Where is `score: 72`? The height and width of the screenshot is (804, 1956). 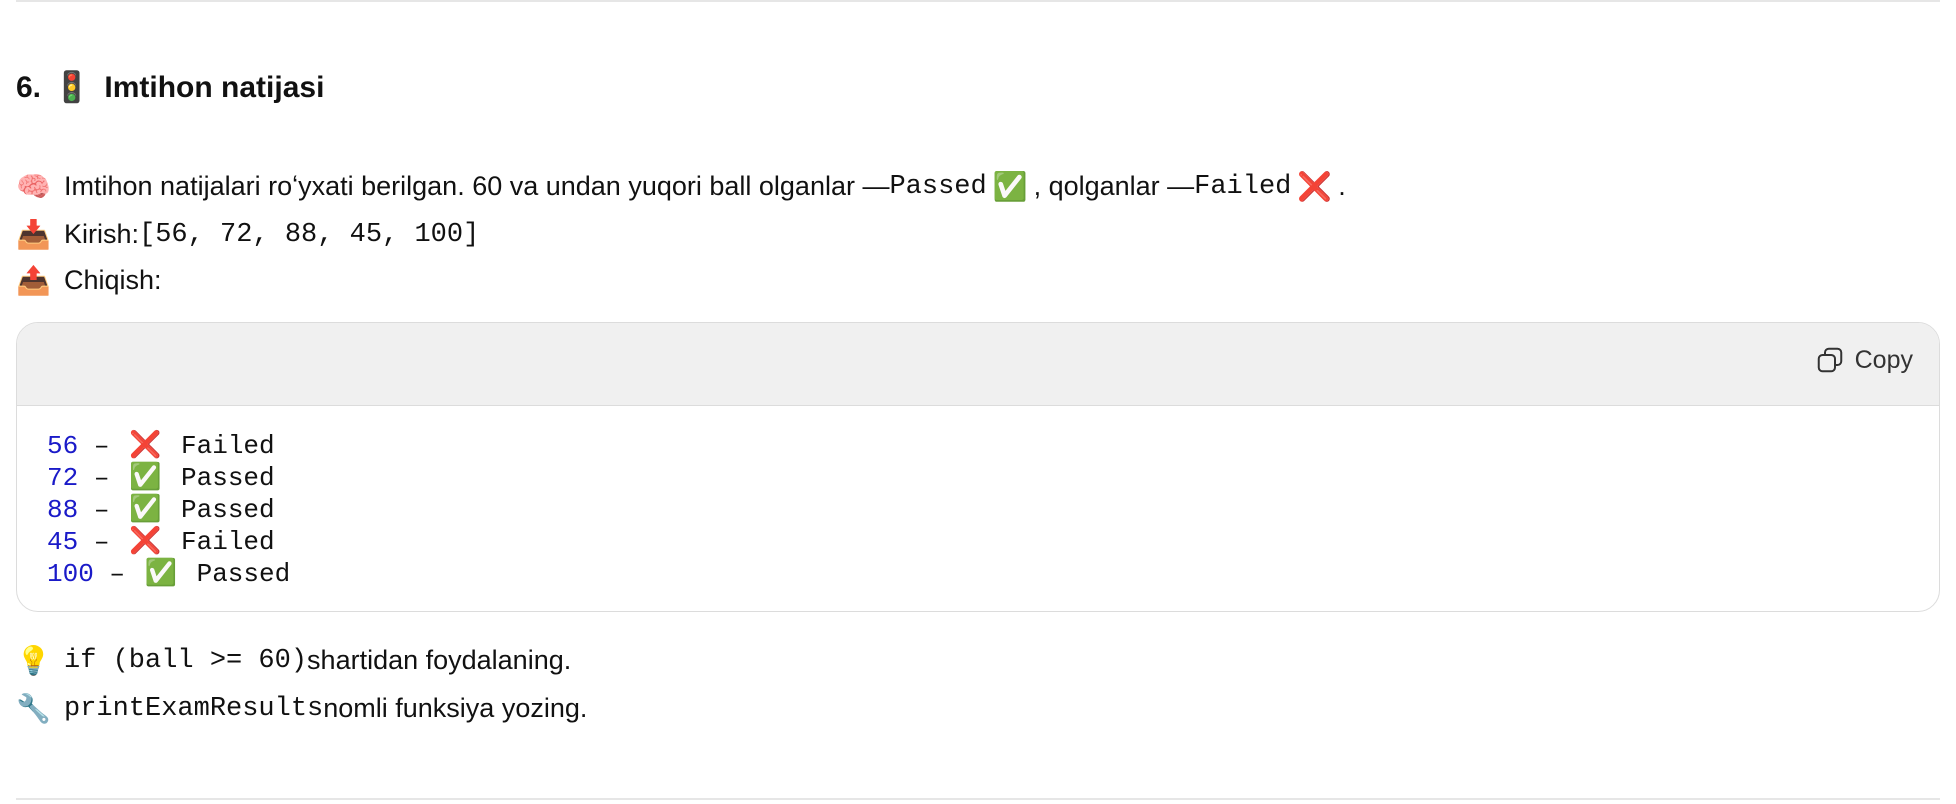
score: 72 is located at coordinates (63, 478).